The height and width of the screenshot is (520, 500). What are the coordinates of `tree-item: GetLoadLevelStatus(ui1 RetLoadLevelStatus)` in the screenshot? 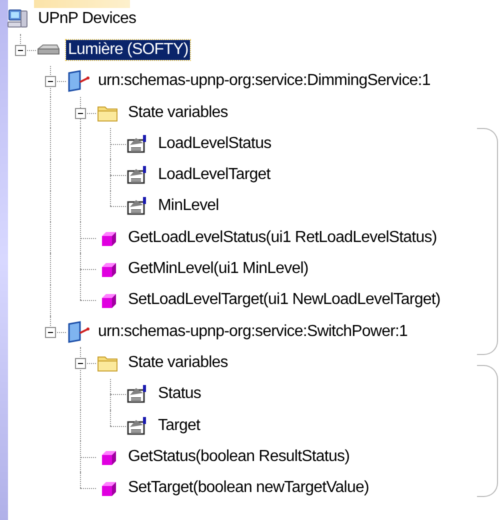 It's located at (282, 238).